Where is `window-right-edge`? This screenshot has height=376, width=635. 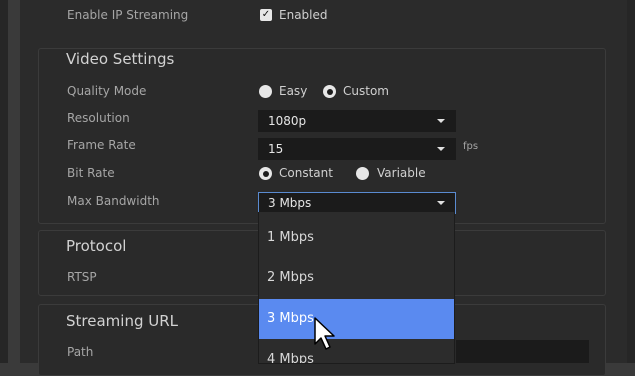 window-right-edge is located at coordinates (631, 181).